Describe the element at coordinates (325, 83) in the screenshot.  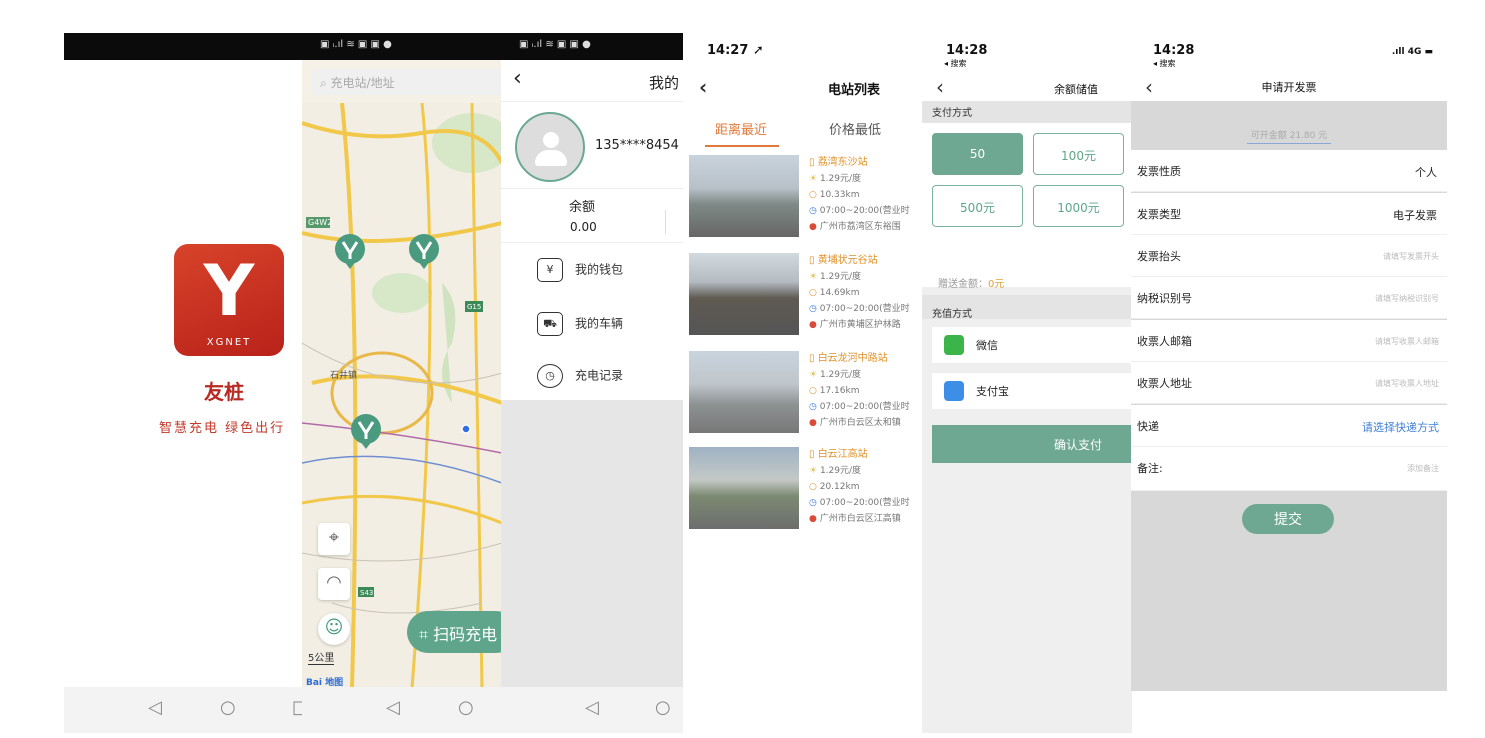
I see `search-icon: ⌕` at that location.